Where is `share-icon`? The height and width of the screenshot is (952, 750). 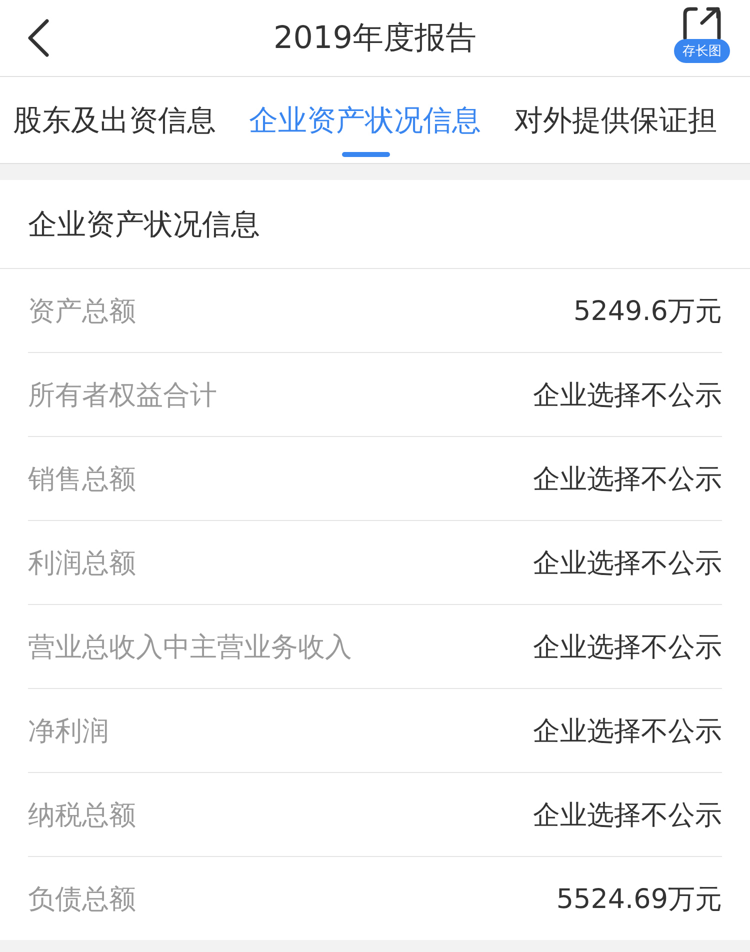 share-icon is located at coordinates (702, 23).